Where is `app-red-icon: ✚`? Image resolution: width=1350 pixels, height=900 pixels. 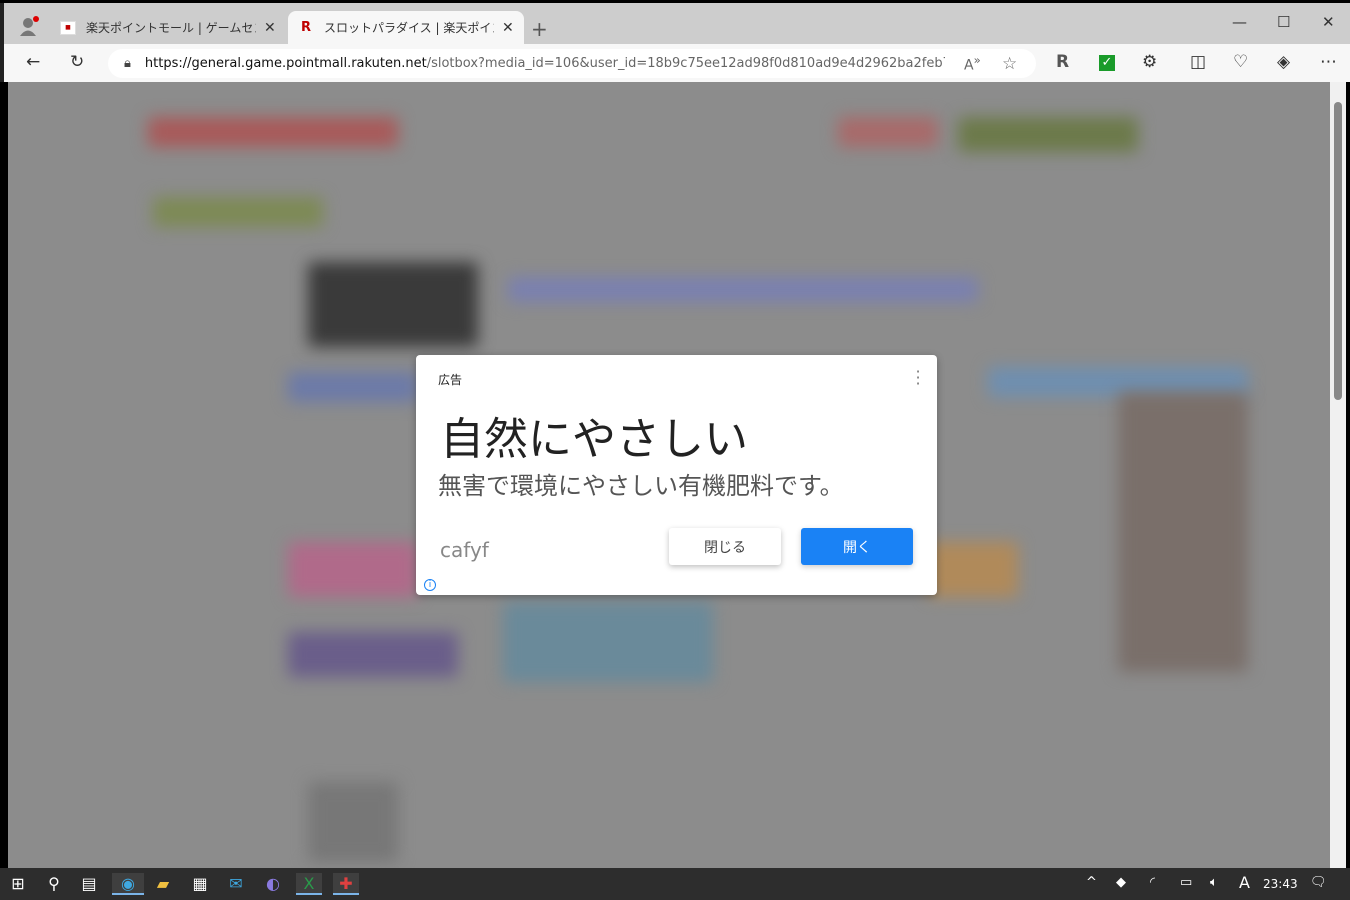 app-red-icon: ✚ is located at coordinates (346, 884).